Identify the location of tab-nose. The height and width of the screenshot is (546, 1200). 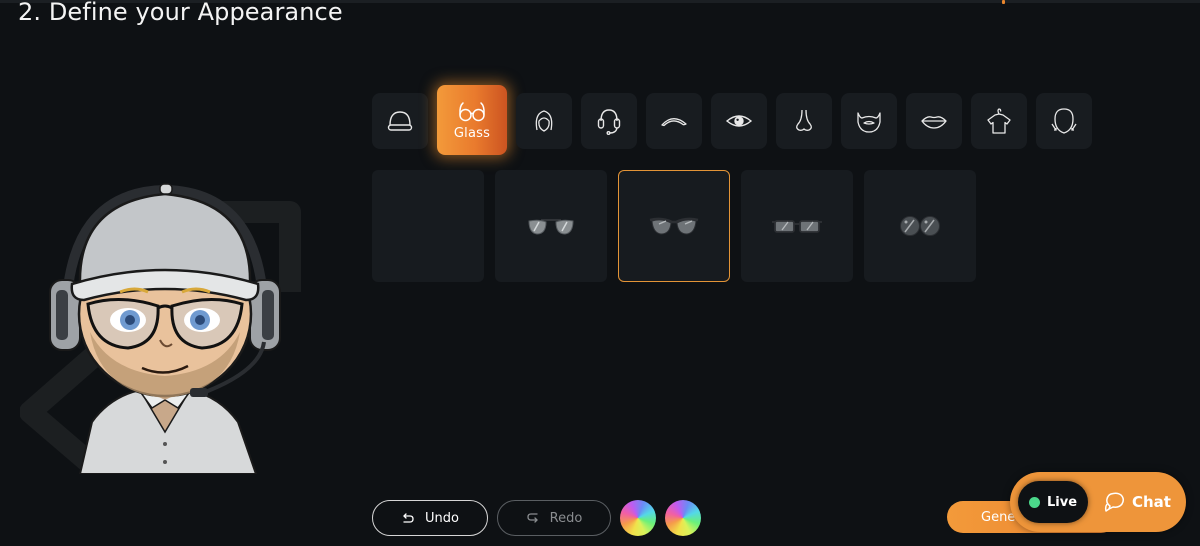
(804, 121).